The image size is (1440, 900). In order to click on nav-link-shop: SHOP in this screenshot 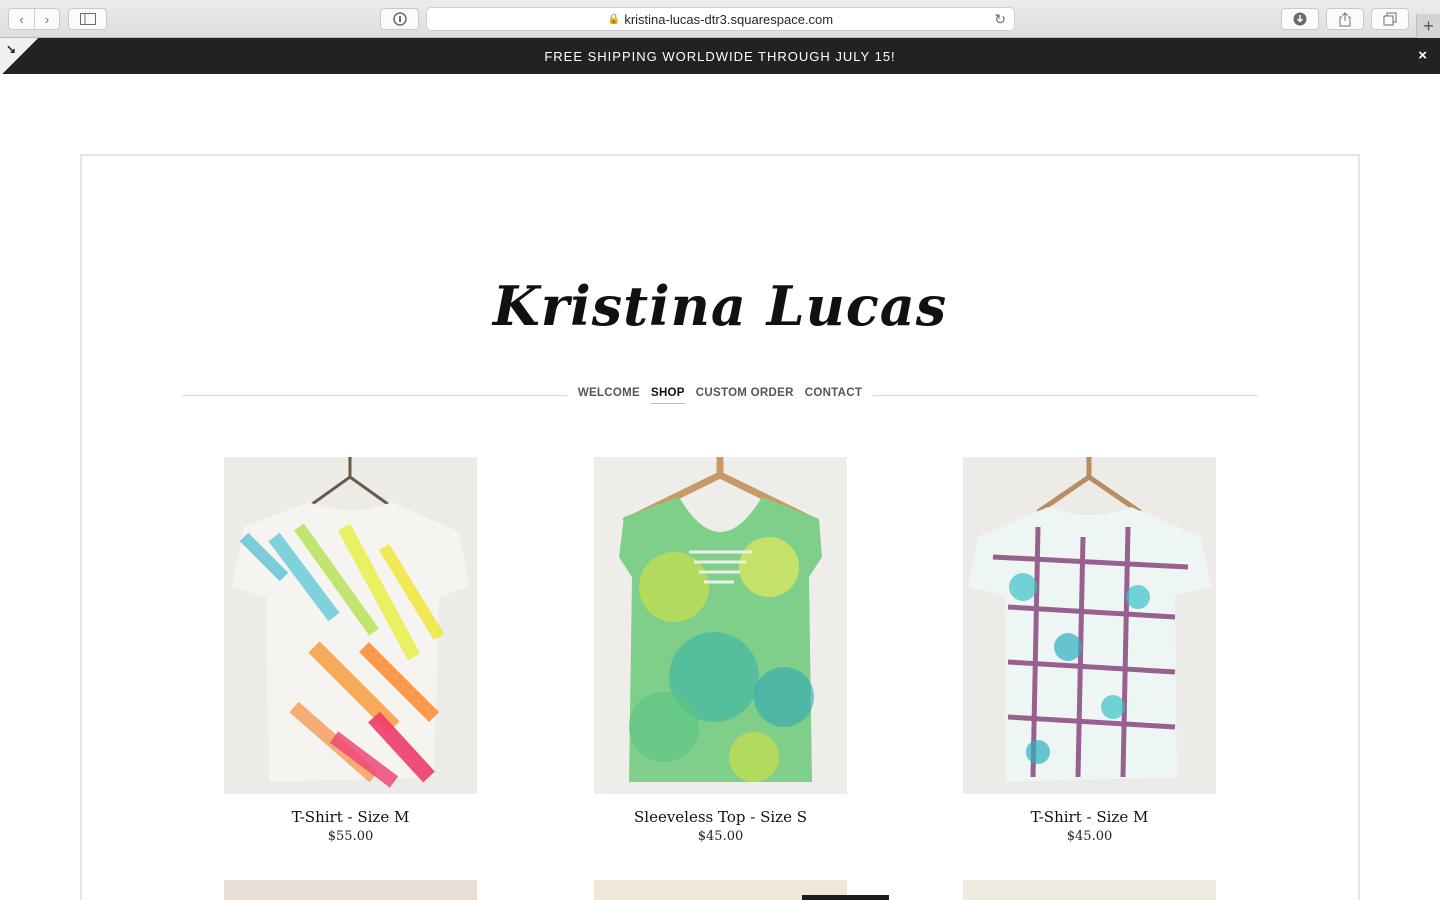, I will do `click(667, 395)`.